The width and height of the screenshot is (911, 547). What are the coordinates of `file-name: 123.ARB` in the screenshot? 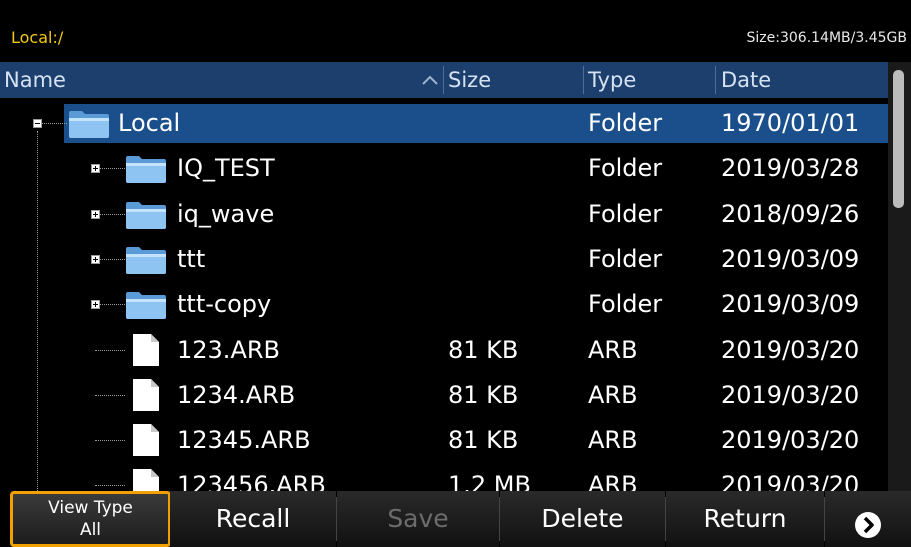 It's located at (228, 349).